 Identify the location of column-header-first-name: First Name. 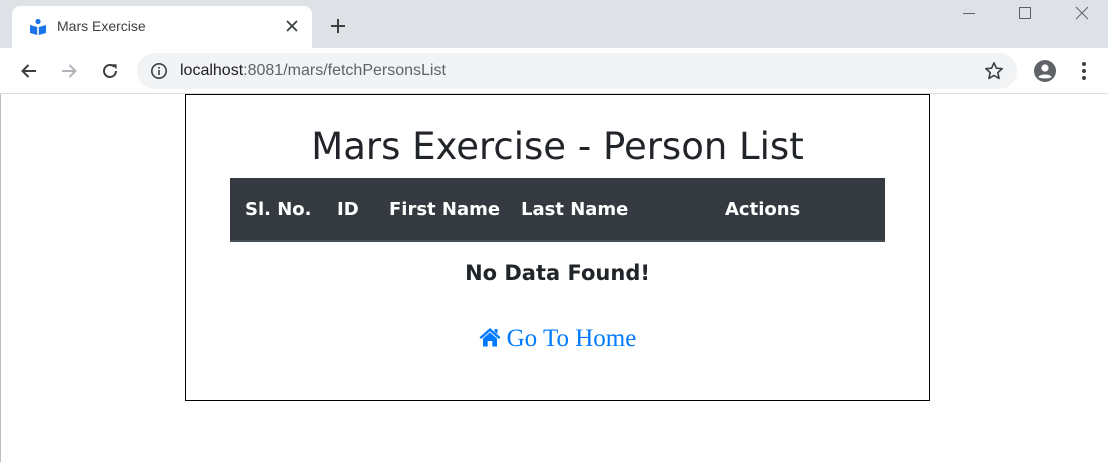
(445, 209).